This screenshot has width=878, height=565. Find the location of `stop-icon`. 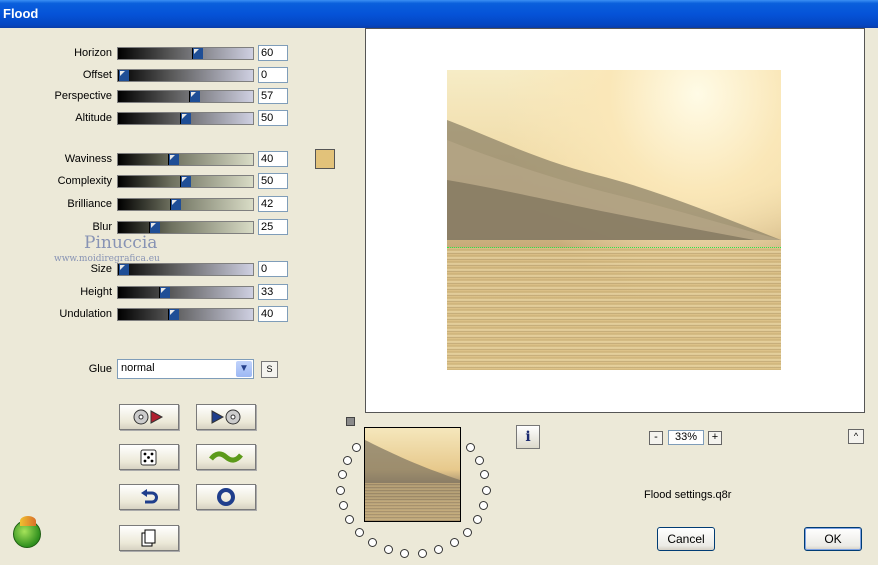

stop-icon is located at coordinates (226, 497).